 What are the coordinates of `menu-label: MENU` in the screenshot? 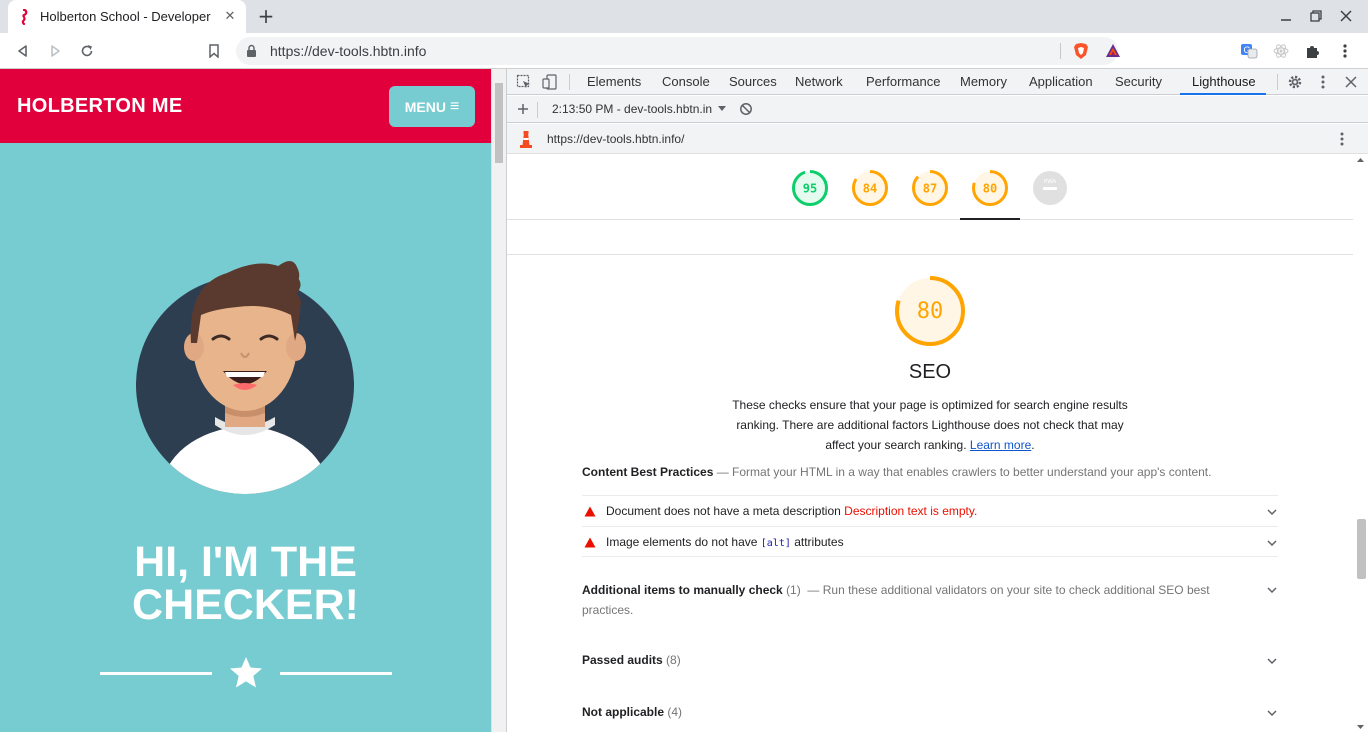 It's located at (425, 106).